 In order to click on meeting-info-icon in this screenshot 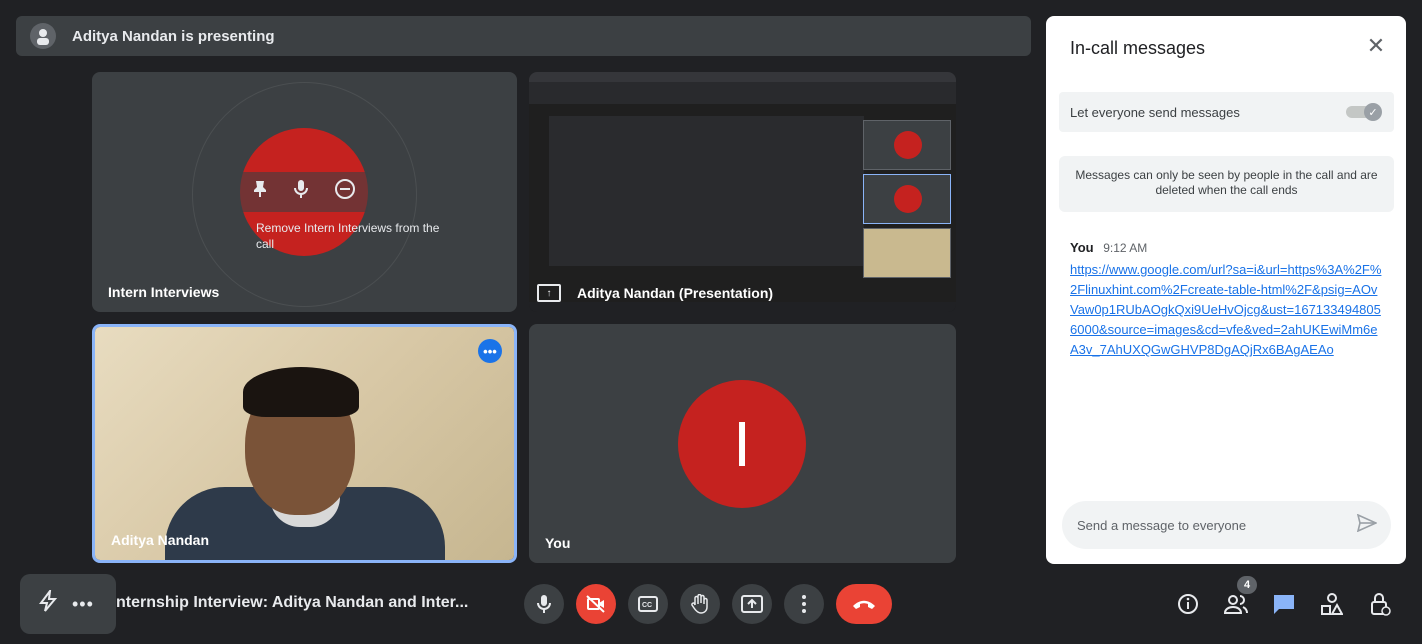, I will do `click(1188, 604)`.